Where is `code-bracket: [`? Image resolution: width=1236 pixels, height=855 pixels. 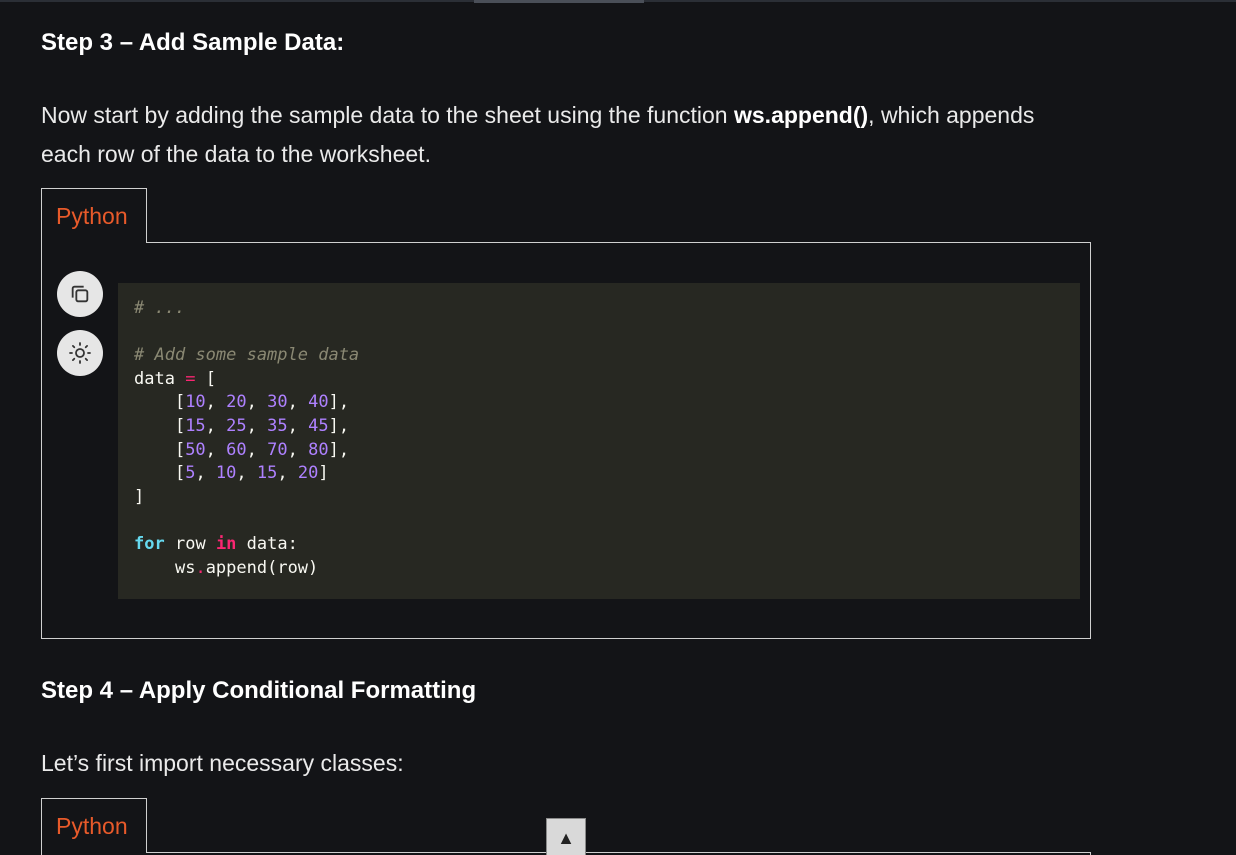
code-bracket: [ is located at coordinates (210, 378).